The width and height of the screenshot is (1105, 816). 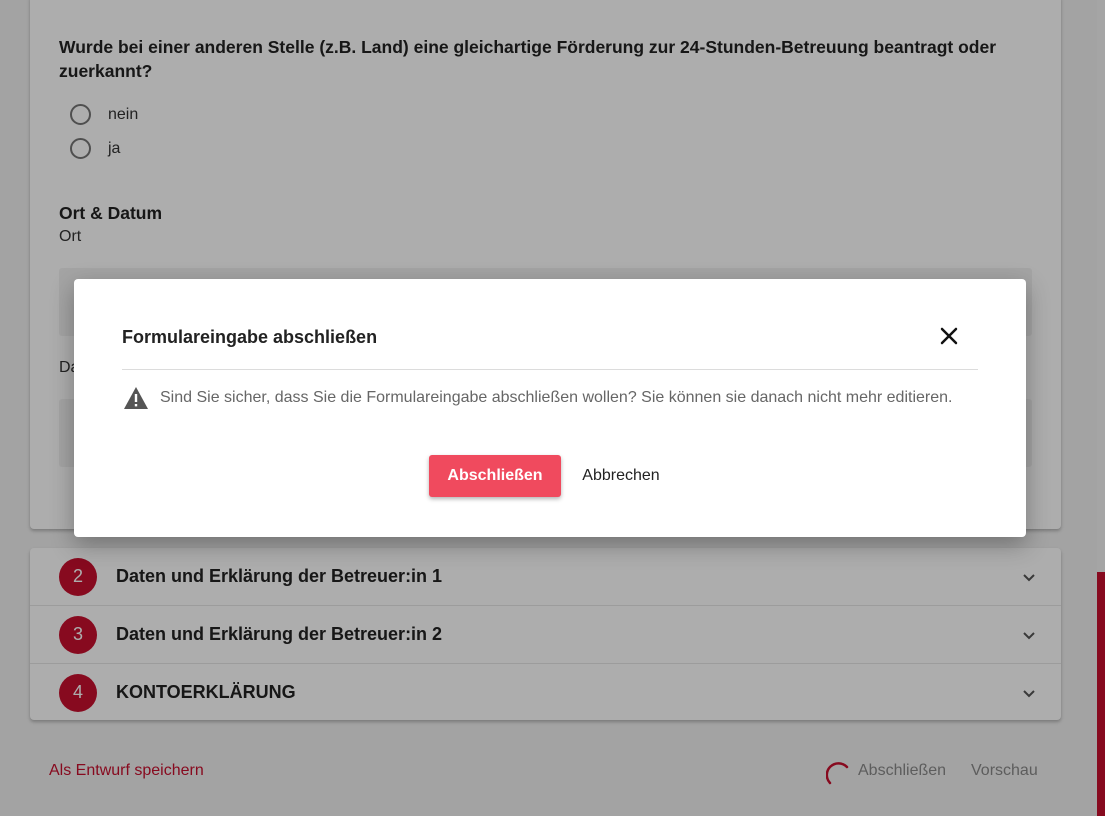 I want to click on close-icon, so click(x=949, y=336).